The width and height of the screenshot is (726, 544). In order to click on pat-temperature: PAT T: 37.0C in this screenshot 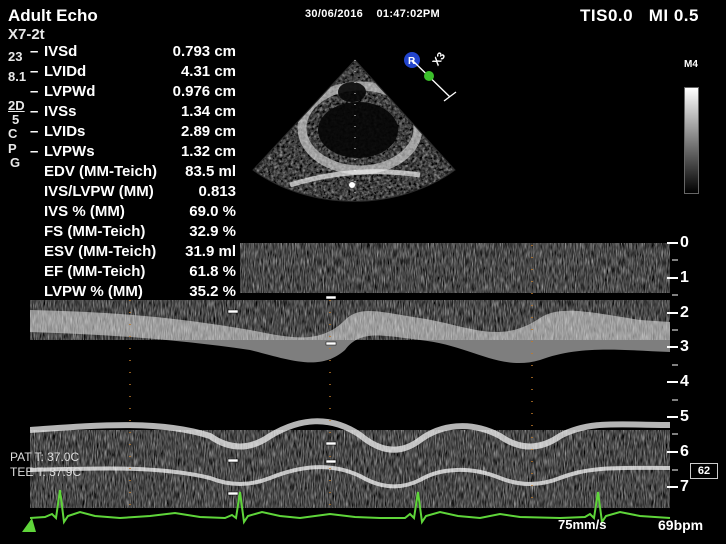, I will do `click(45, 457)`.